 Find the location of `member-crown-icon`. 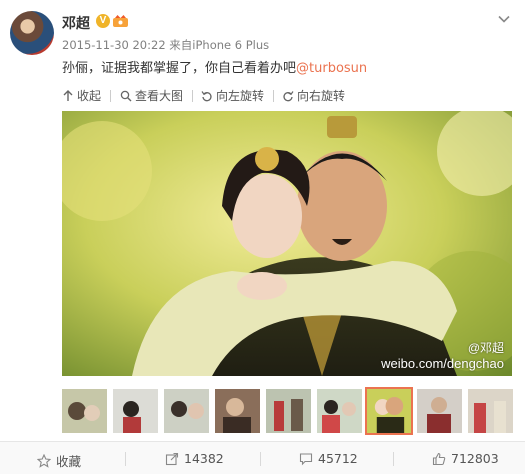

member-crown-icon is located at coordinates (120, 21).